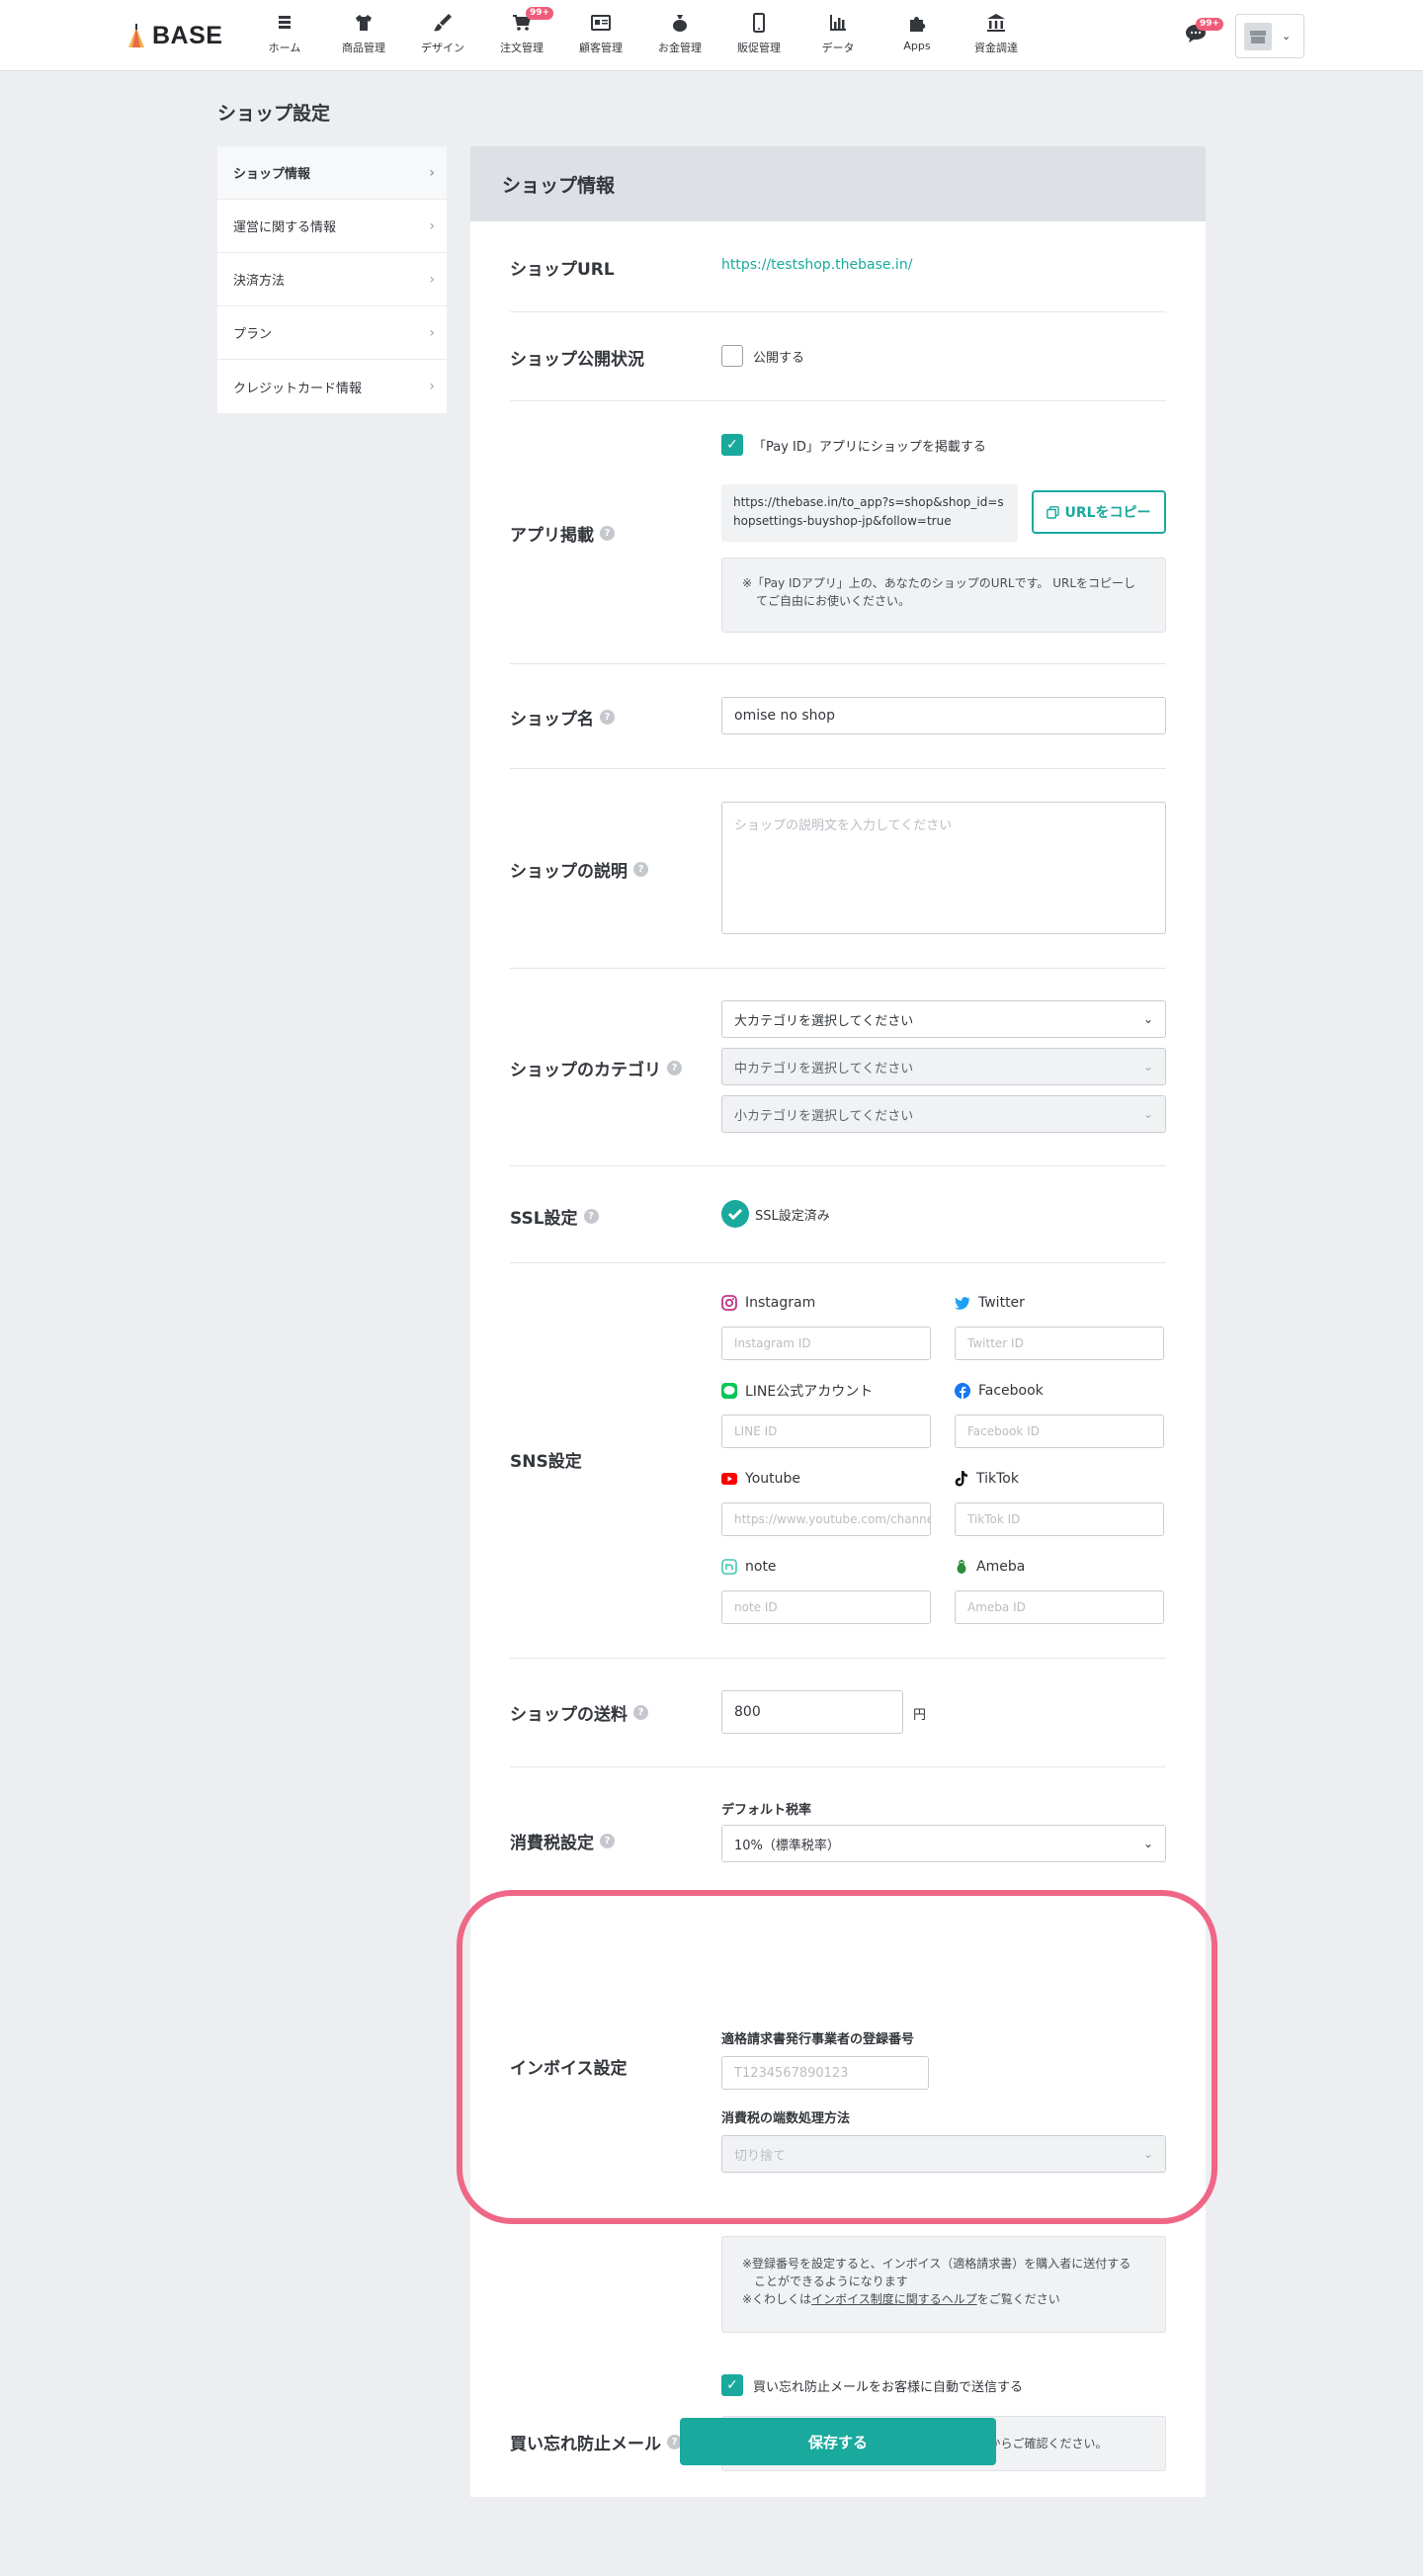 This screenshot has width=1423, height=2576. What do you see at coordinates (918, 24) in the screenshot?
I see `puzzle-icon` at bounding box center [918, 24].